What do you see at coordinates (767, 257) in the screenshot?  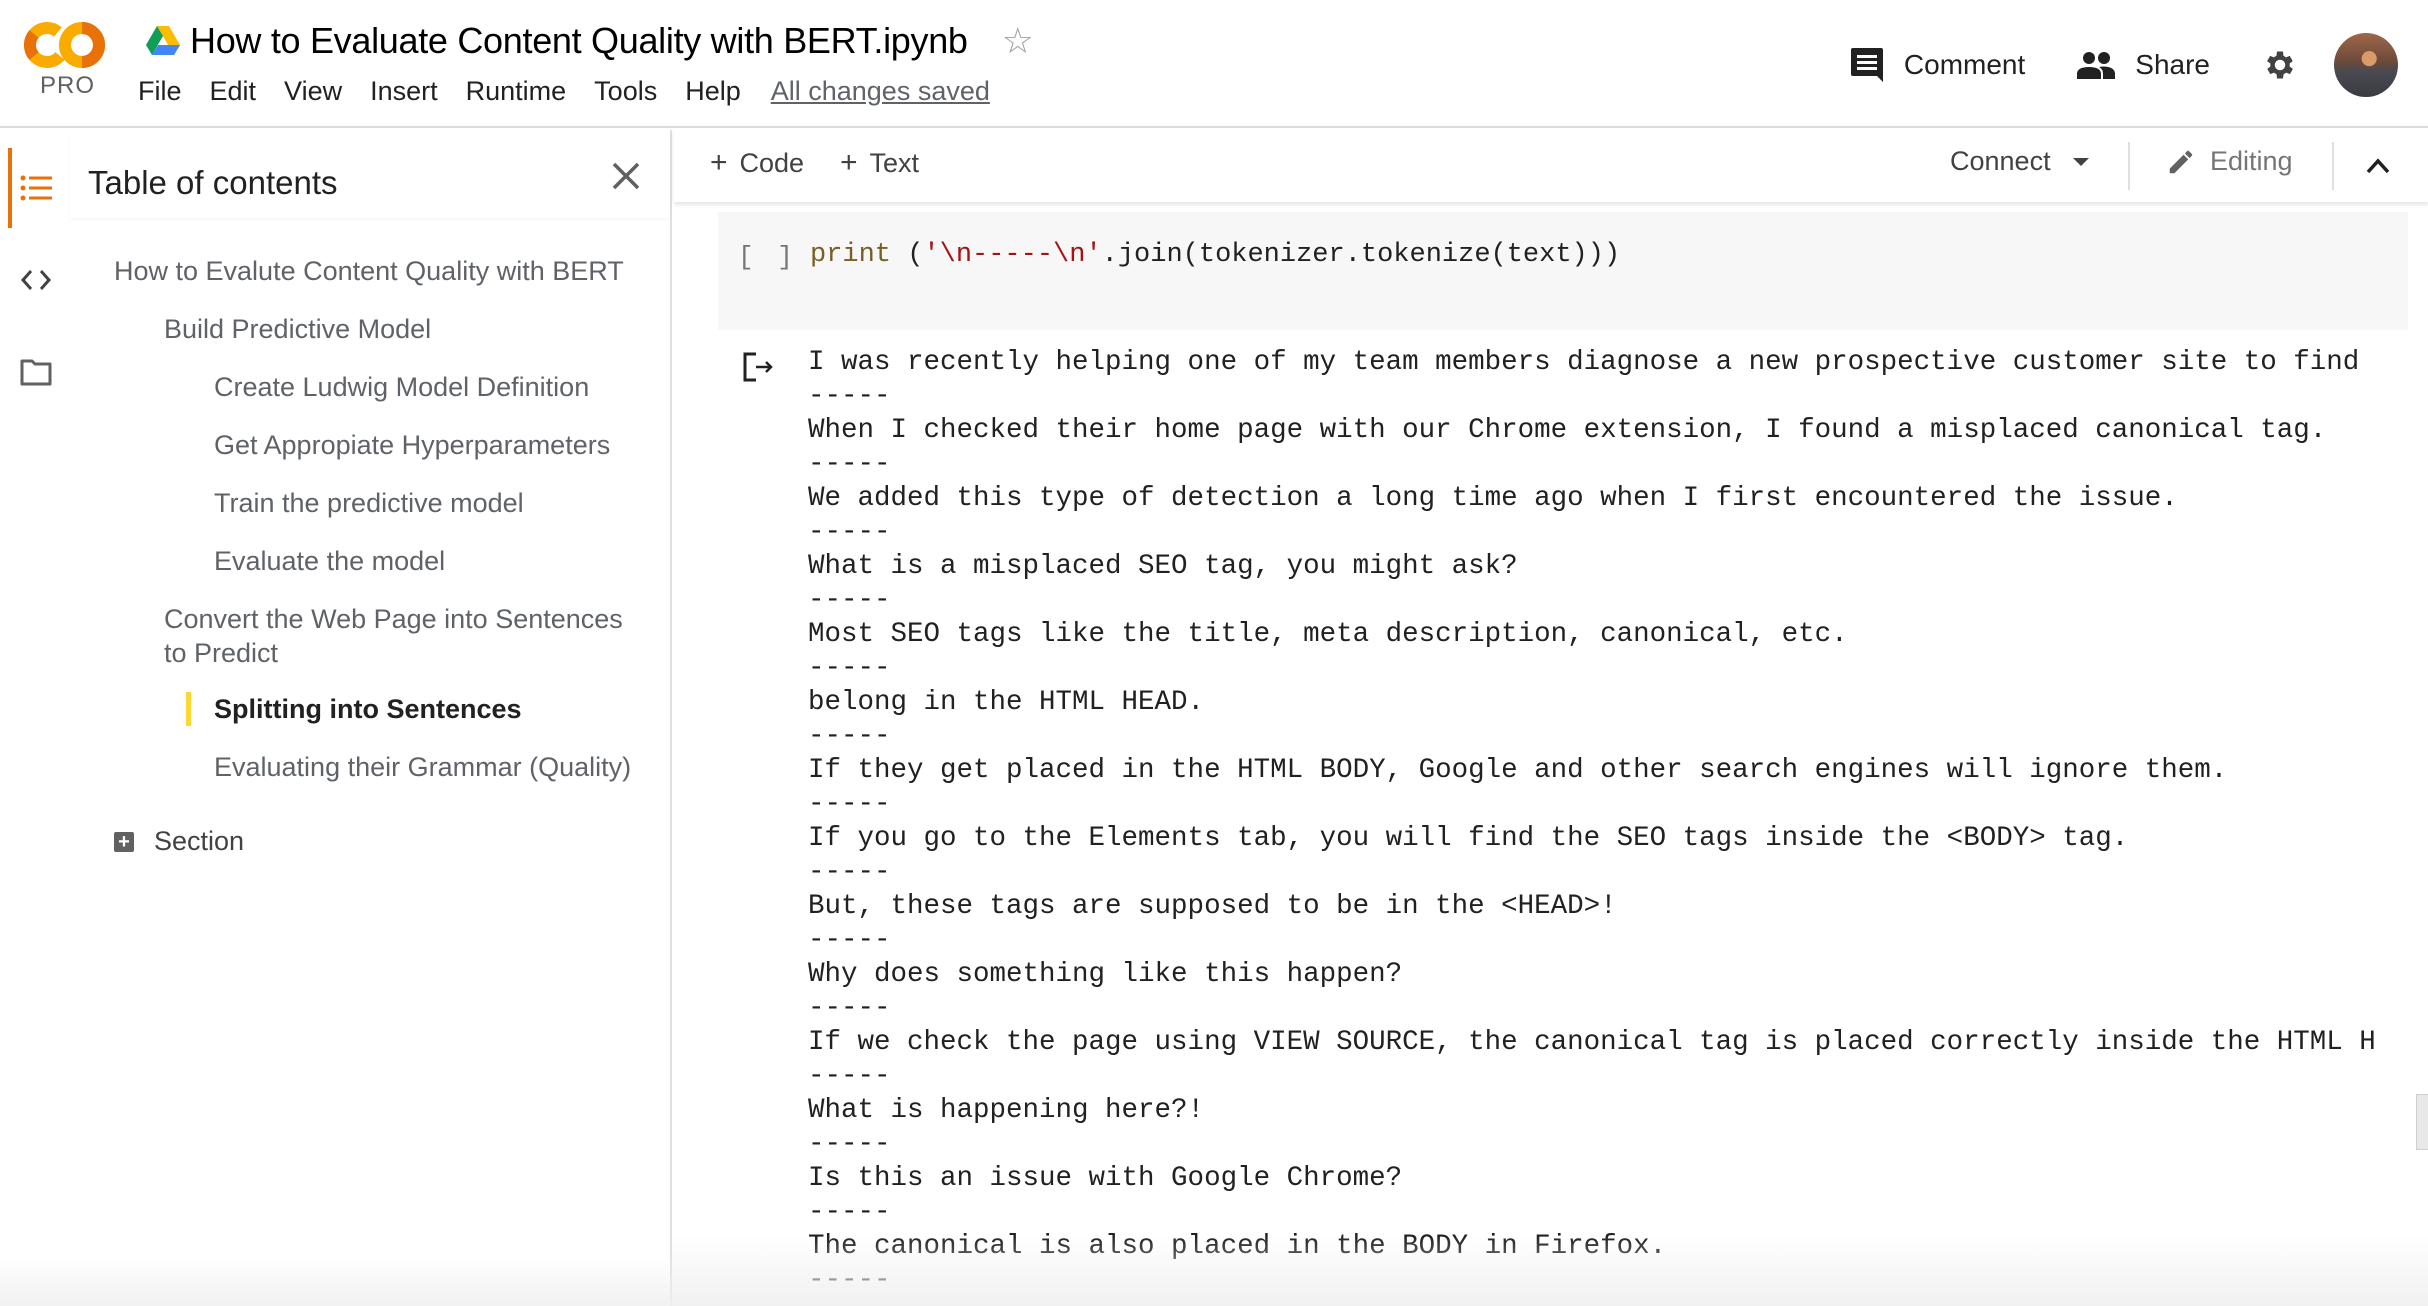 I see `run-cell-button: [ ]` at bounding box center [767, 257].